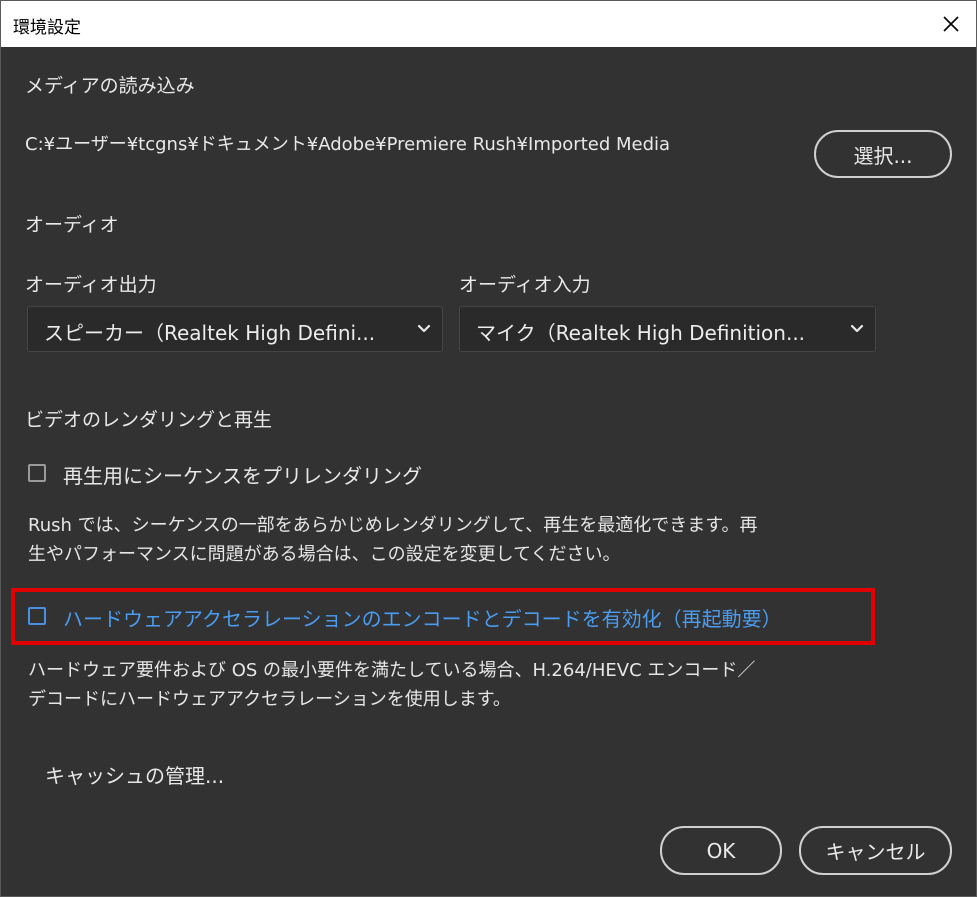  Describe the element at coordinates (721, 850) in the screenshot. I see `ok-button: OK` at that location.